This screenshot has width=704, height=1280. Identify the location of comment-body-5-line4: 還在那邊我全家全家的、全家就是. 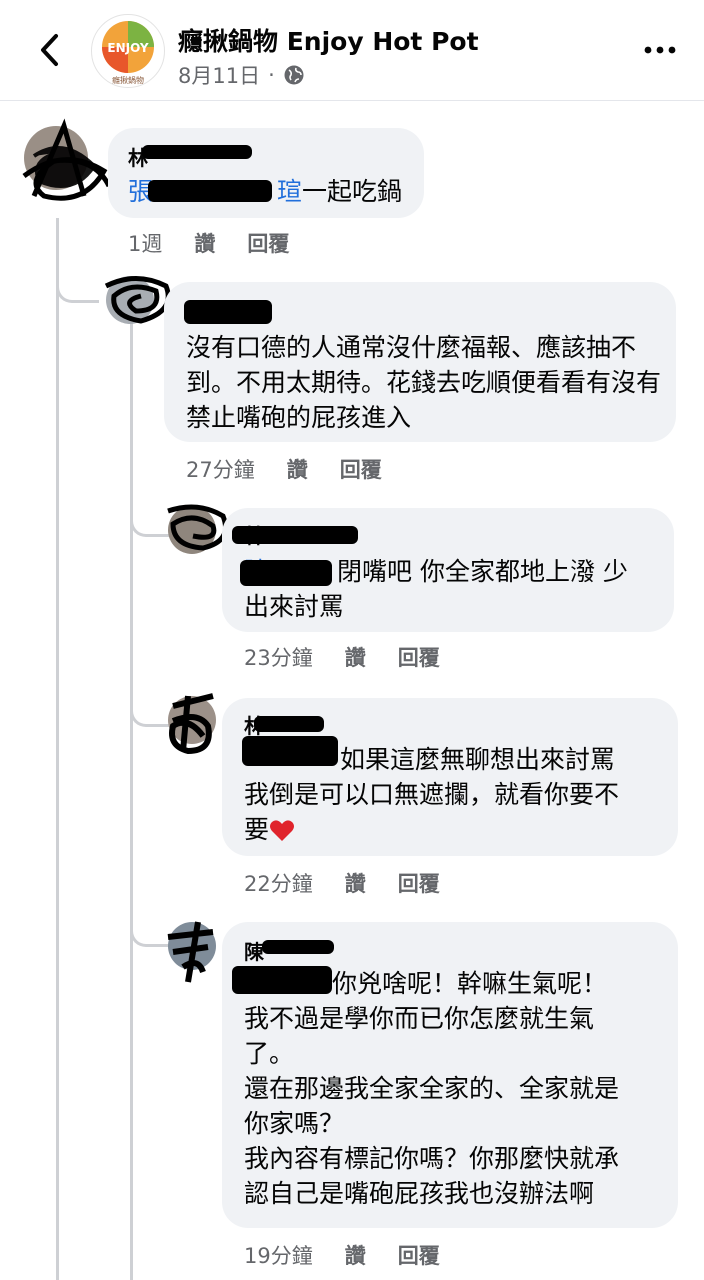
(432, 1088).